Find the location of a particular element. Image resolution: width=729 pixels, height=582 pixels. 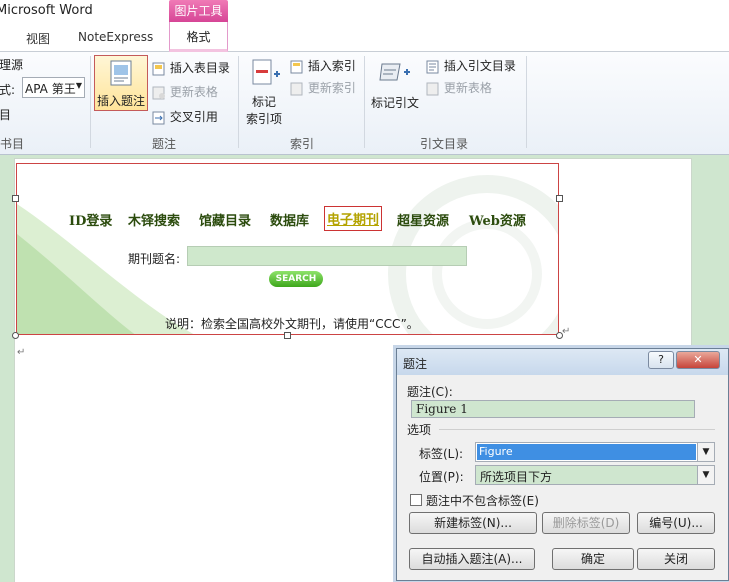

title-bar: Microsoft Word is located at coordinates (364, 12).